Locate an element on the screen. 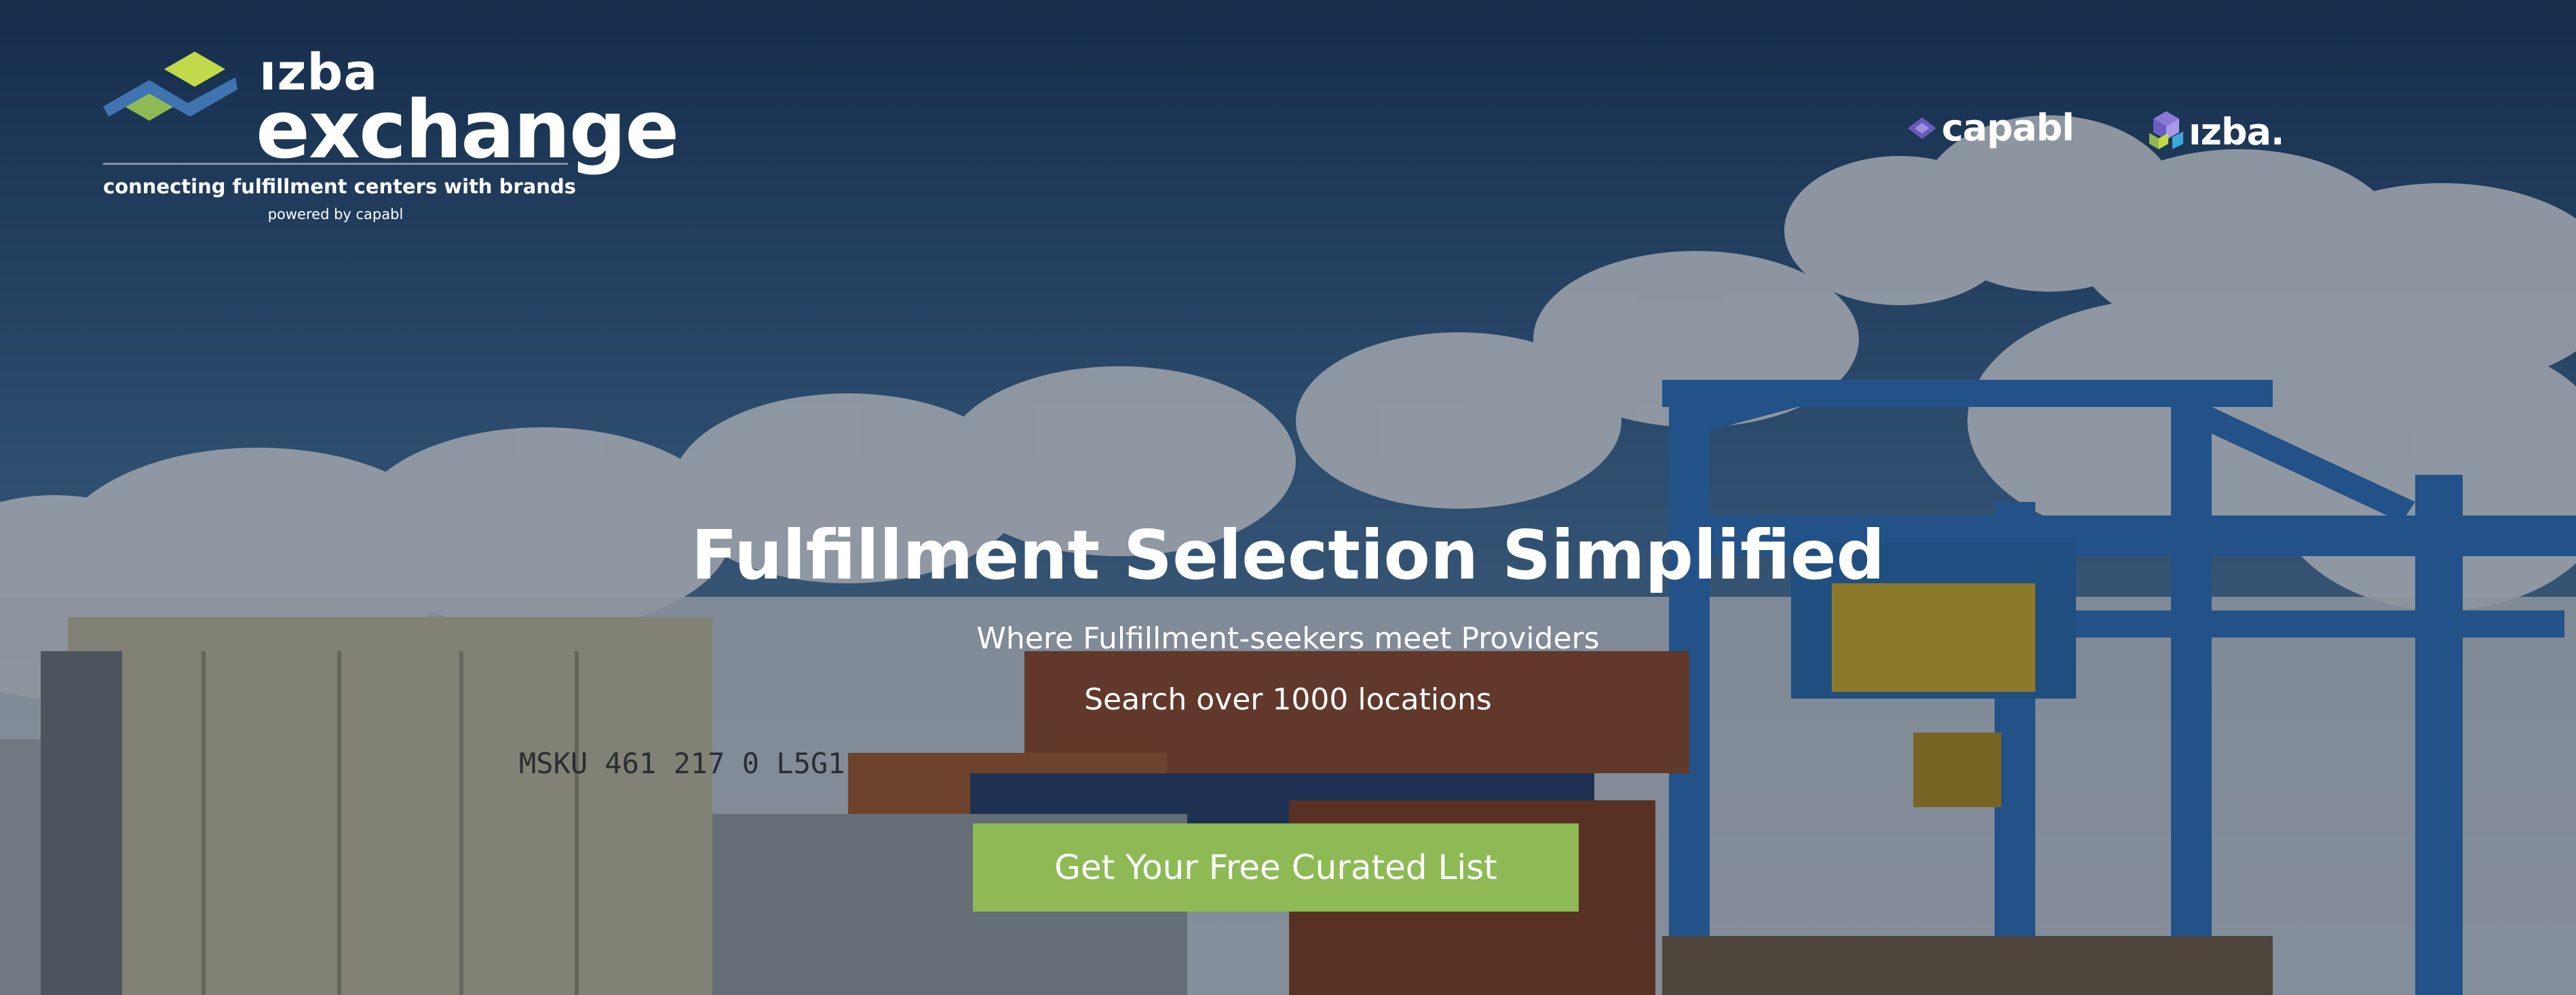 This screenshot has height=995, width=2576. izba-logo-text: ızba. is located at coordinates (2237, 132).